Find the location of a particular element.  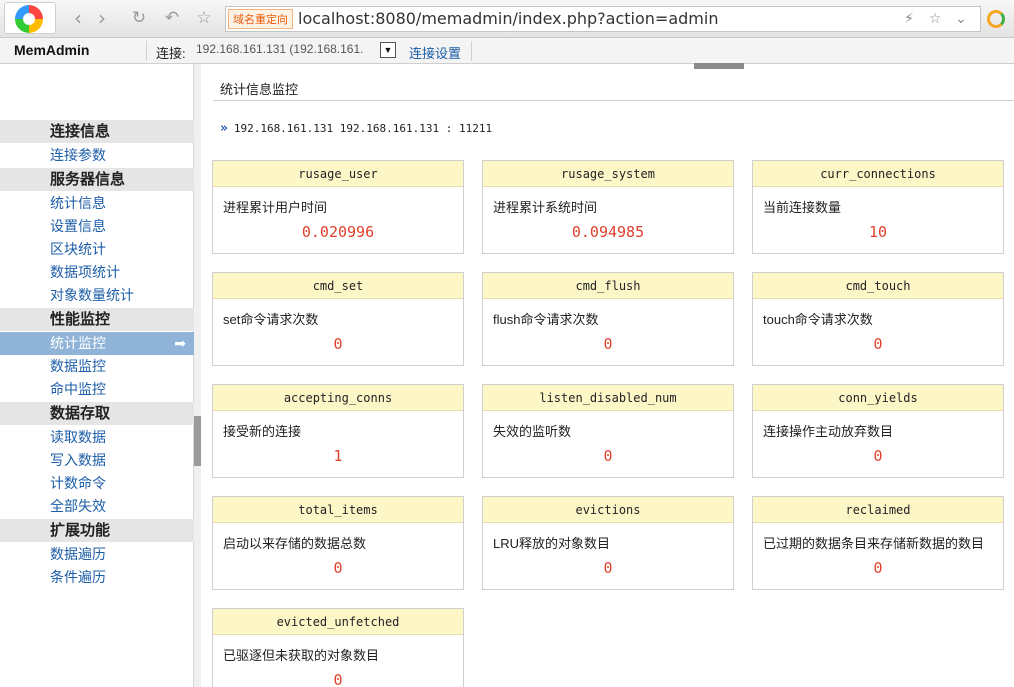

sidebar-item-slab-stats: 区块统计 is located at coordinates (97, 249).